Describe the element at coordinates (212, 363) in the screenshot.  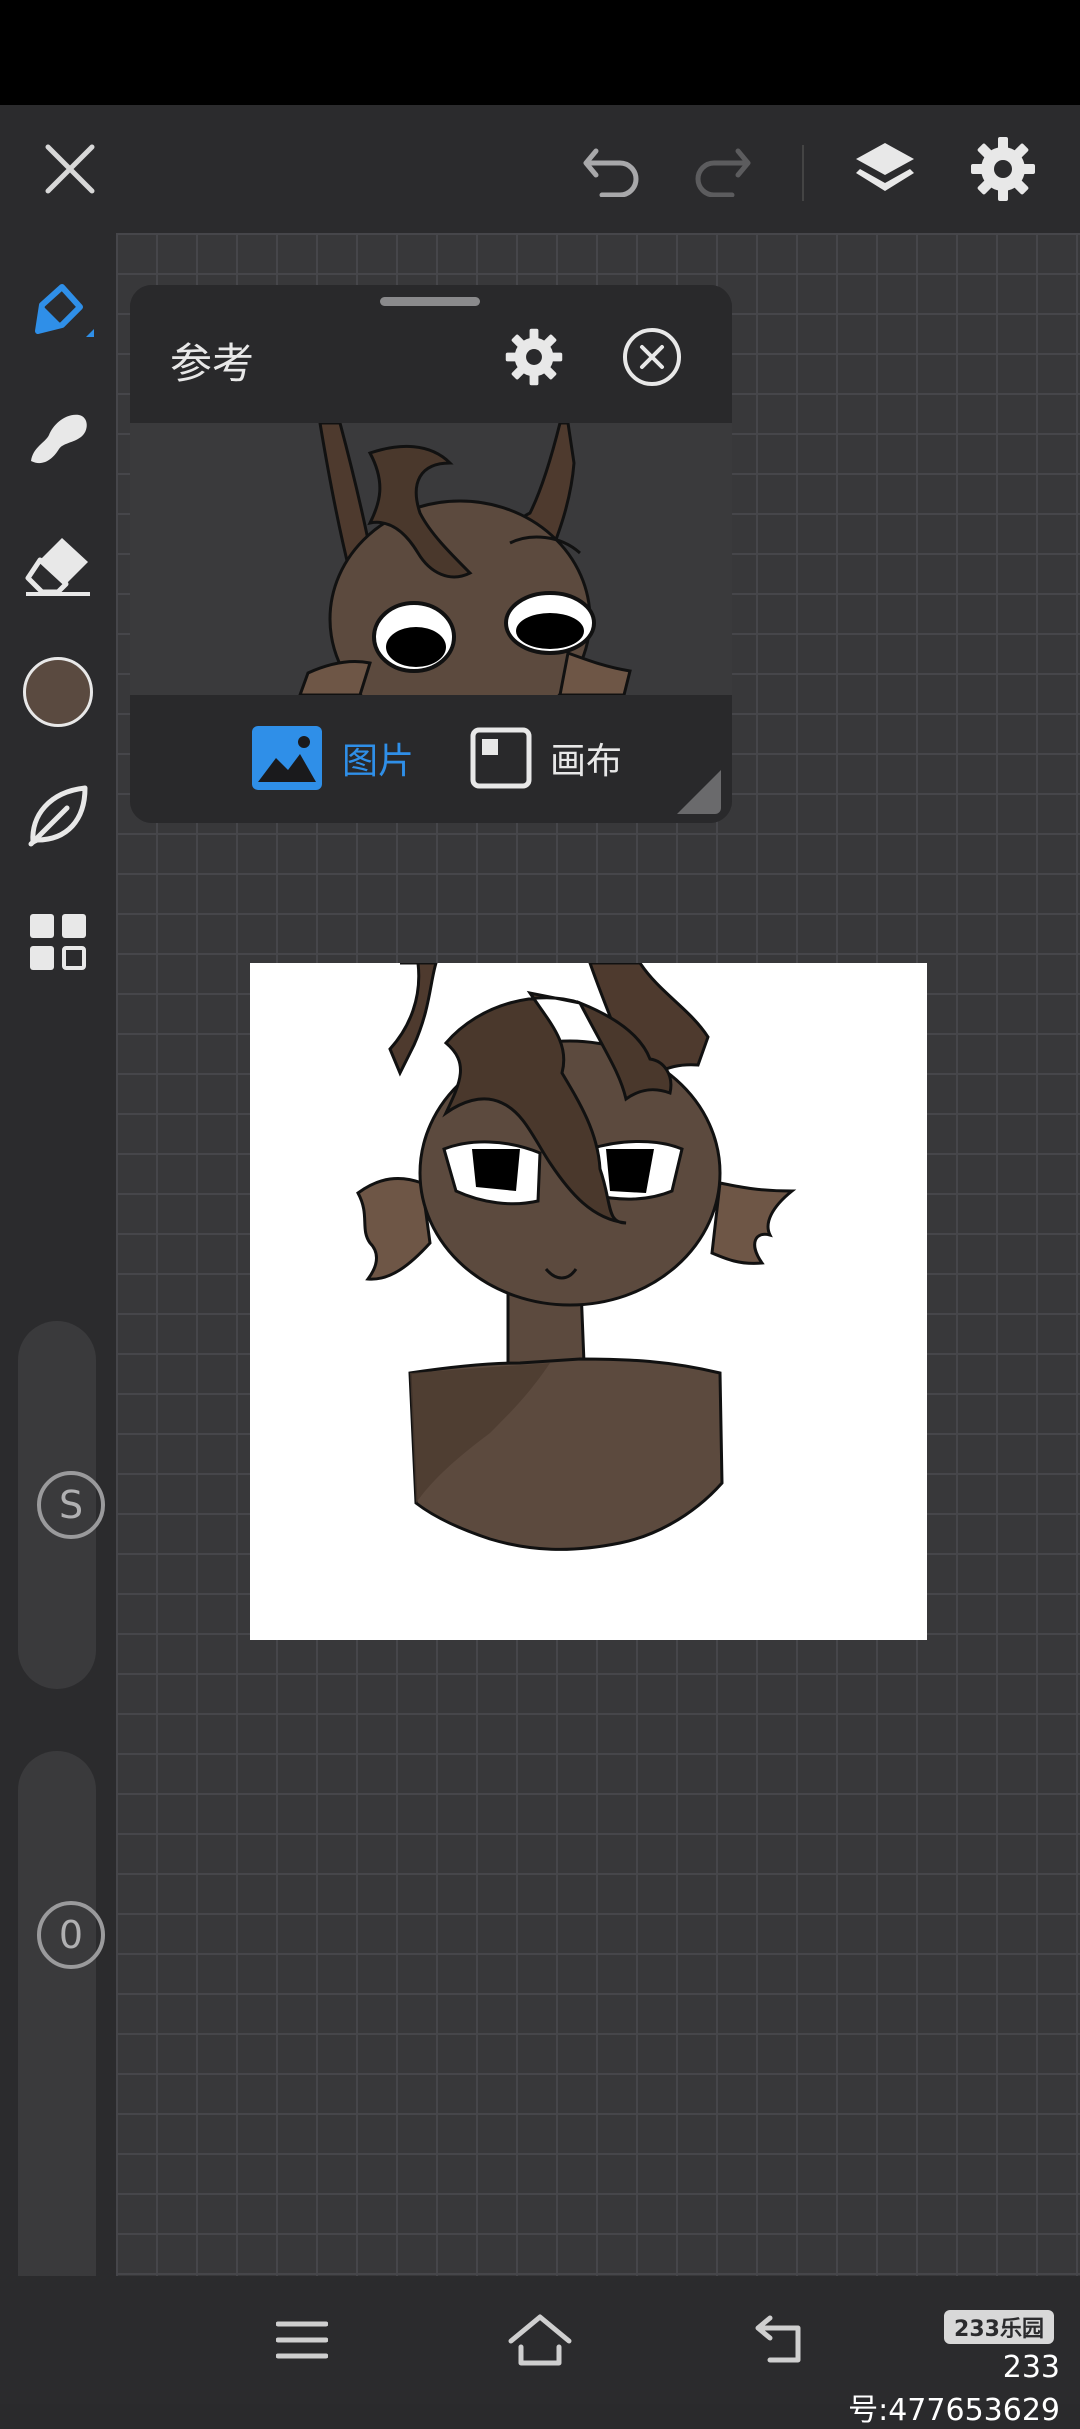
I see `reference-panel-title: 参考` at that location.